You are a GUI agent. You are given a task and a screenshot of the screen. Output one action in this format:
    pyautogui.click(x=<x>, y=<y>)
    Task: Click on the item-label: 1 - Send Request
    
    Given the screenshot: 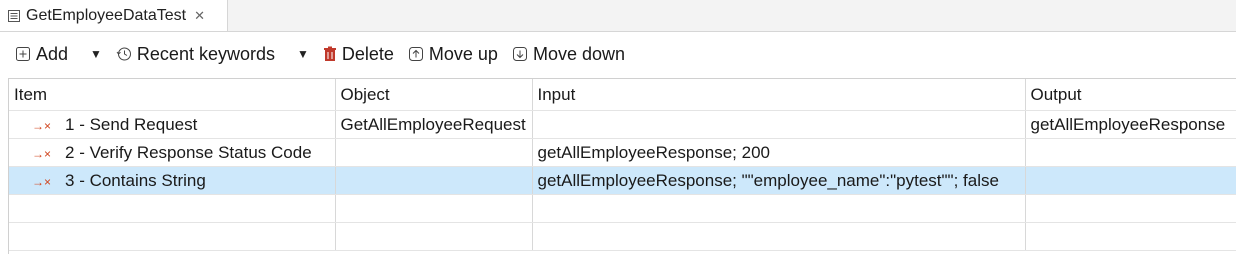 What is the action you would take?
    pyautogui.click(x=131, y=124)
    